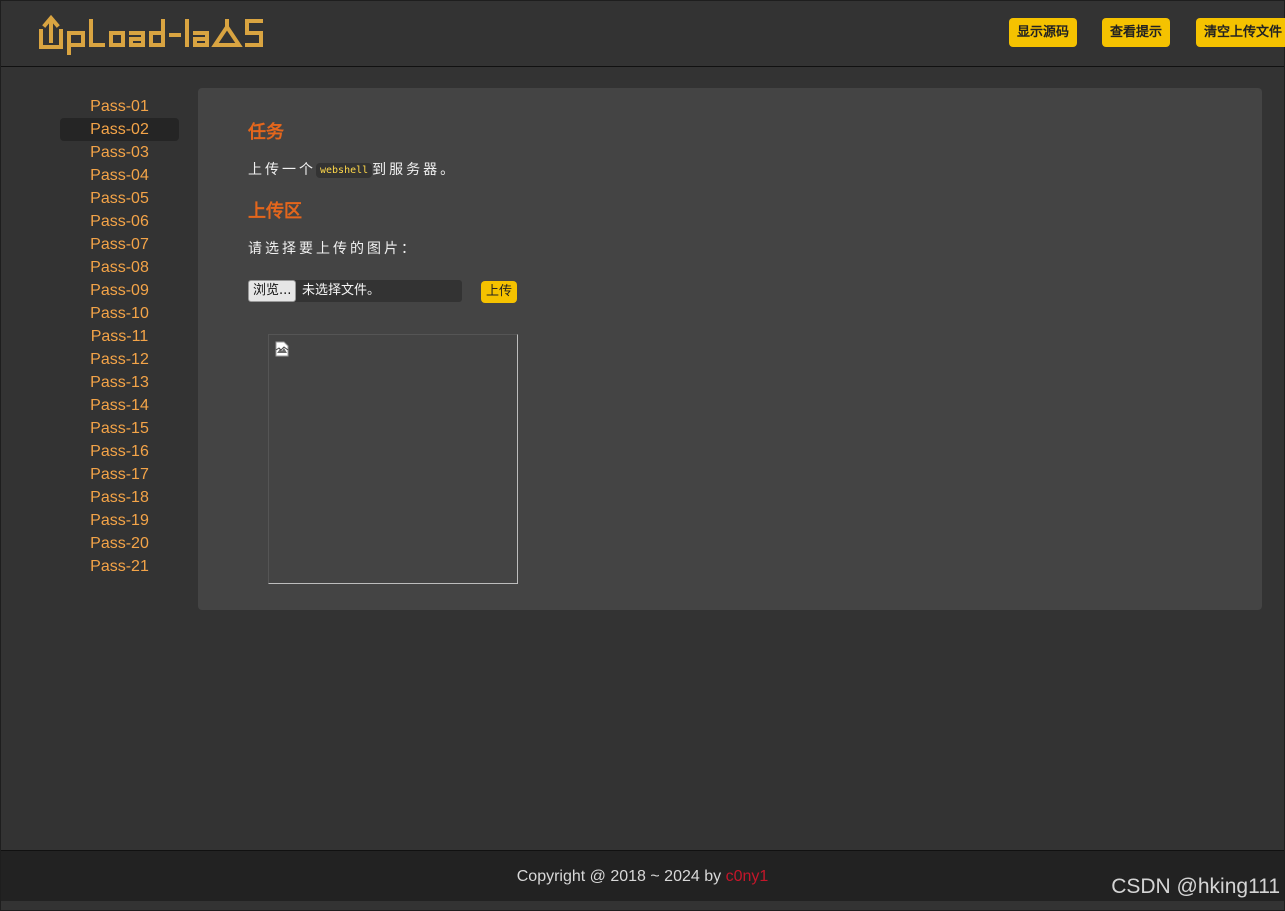 The width and height of the screenshot is (1285, 911). I want to click on header: 显示源码 查看提示 清空上传文件, so click(643, 34).